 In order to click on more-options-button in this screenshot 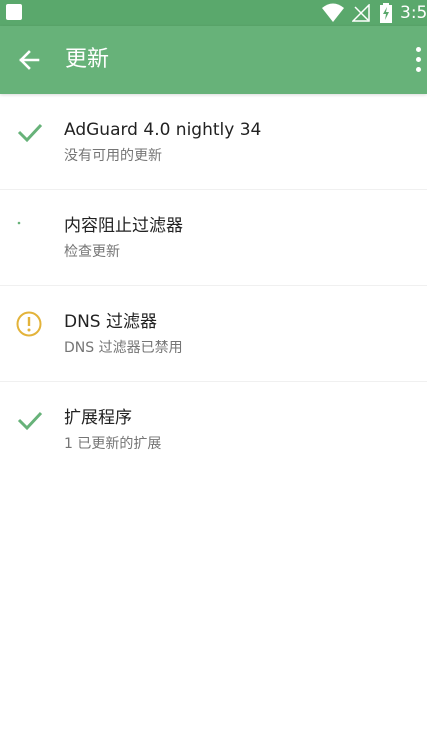, I will do `click(417, 61)`.